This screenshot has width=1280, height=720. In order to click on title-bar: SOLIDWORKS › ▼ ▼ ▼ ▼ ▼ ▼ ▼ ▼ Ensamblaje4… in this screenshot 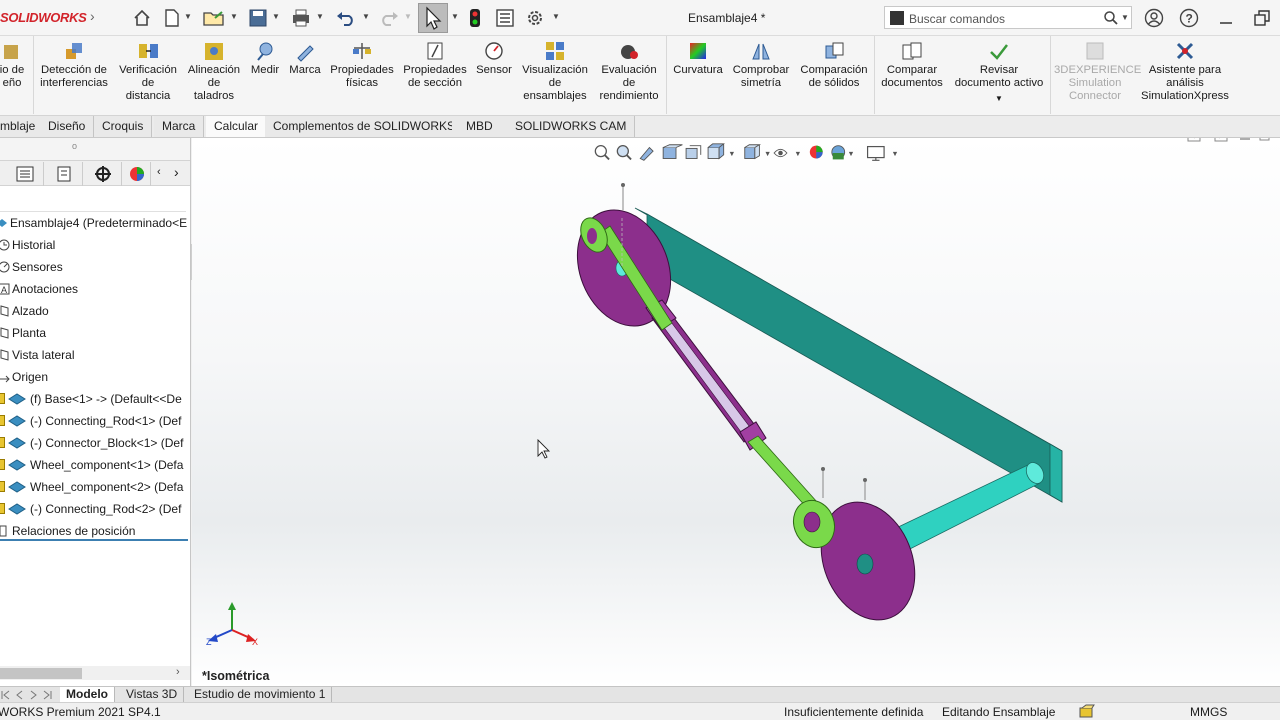, I will do `click(640, 18)`.